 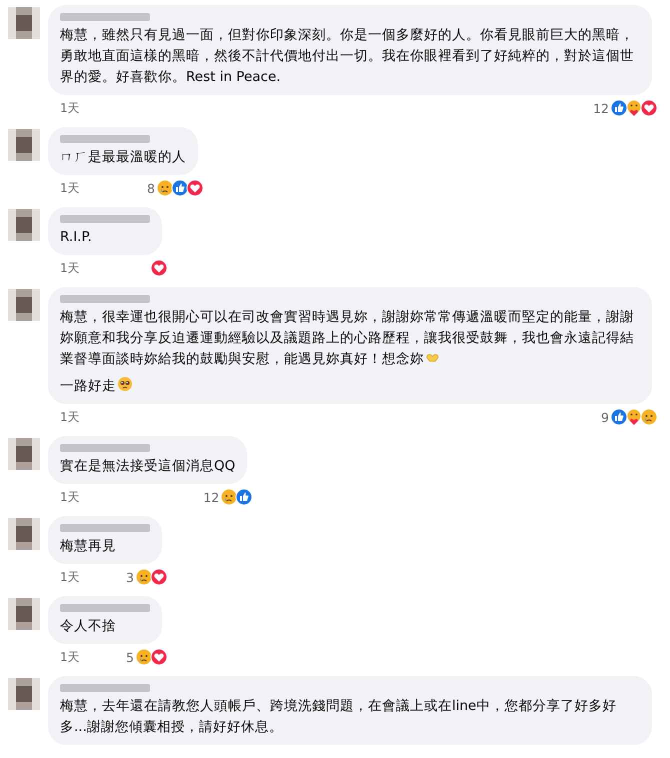 What do you see at coordinates (151, 188) in the screenshot?
I see `reaction-count: 8` at bounding box center [151, 188].